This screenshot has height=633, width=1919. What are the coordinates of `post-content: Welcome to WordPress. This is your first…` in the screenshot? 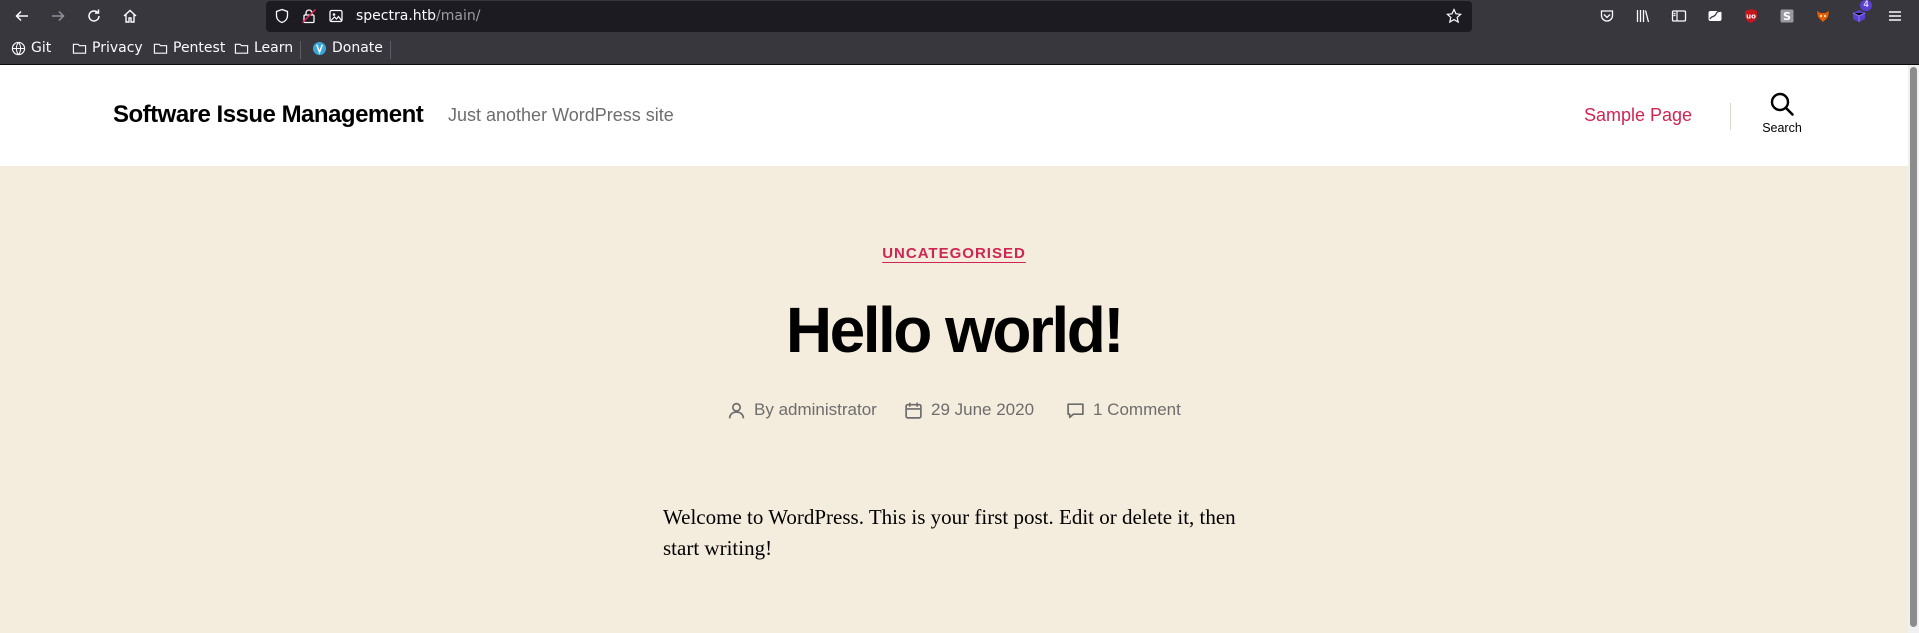 It's located at (949, 532).